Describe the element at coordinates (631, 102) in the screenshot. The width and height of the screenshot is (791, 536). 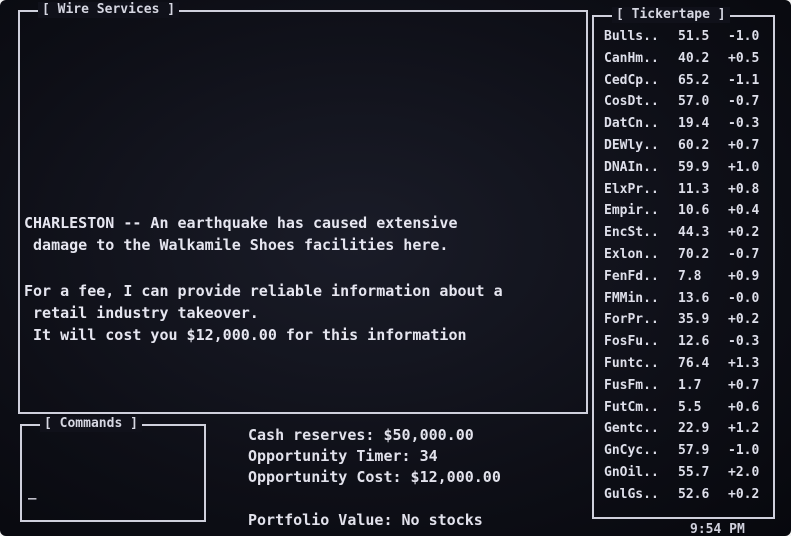
I see `ticker-symbol: CosDt..` at that location.